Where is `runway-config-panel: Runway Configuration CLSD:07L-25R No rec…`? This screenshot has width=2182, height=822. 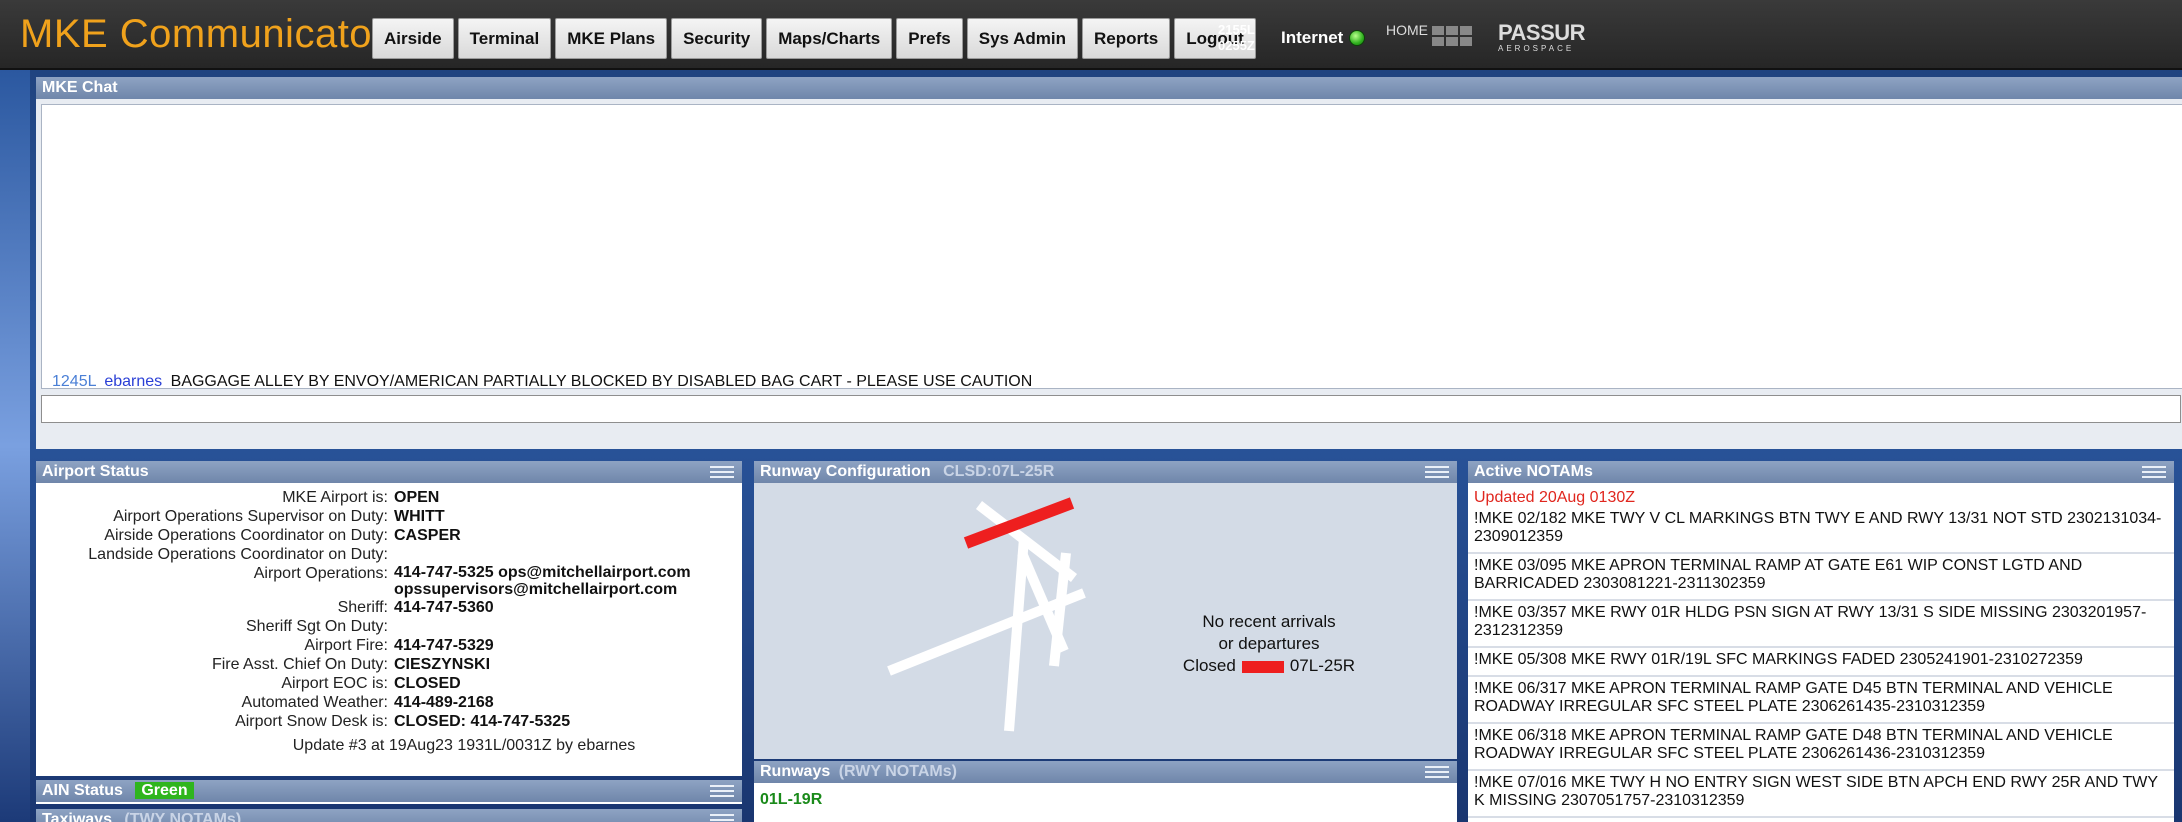
runway-config-panel: Runway Configuration CLSD:07L-25R No rec… is located at coordinates (1105, 610).